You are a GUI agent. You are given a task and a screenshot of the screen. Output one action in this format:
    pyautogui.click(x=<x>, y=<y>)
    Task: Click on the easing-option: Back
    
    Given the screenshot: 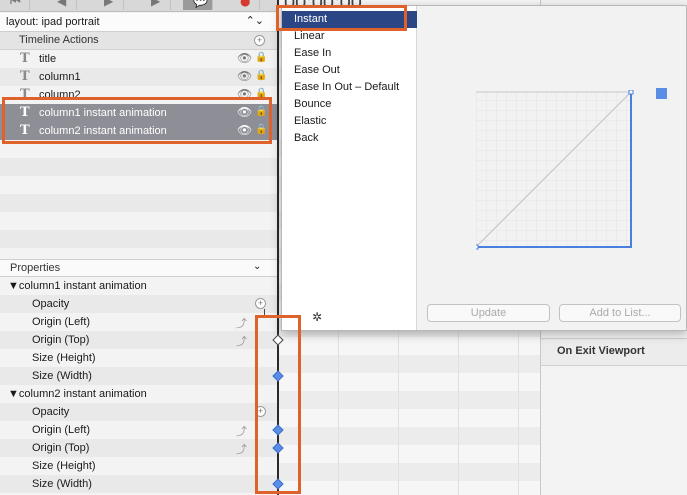 What is the action you would take?
    pyautogui.click(x=349, y=138)
    